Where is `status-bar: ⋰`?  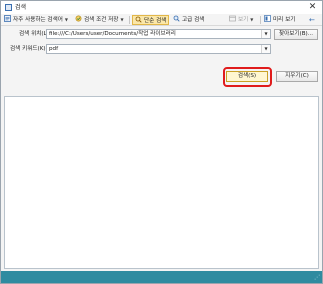 status-bar: ⋰ is located at coordinates (161, 277).